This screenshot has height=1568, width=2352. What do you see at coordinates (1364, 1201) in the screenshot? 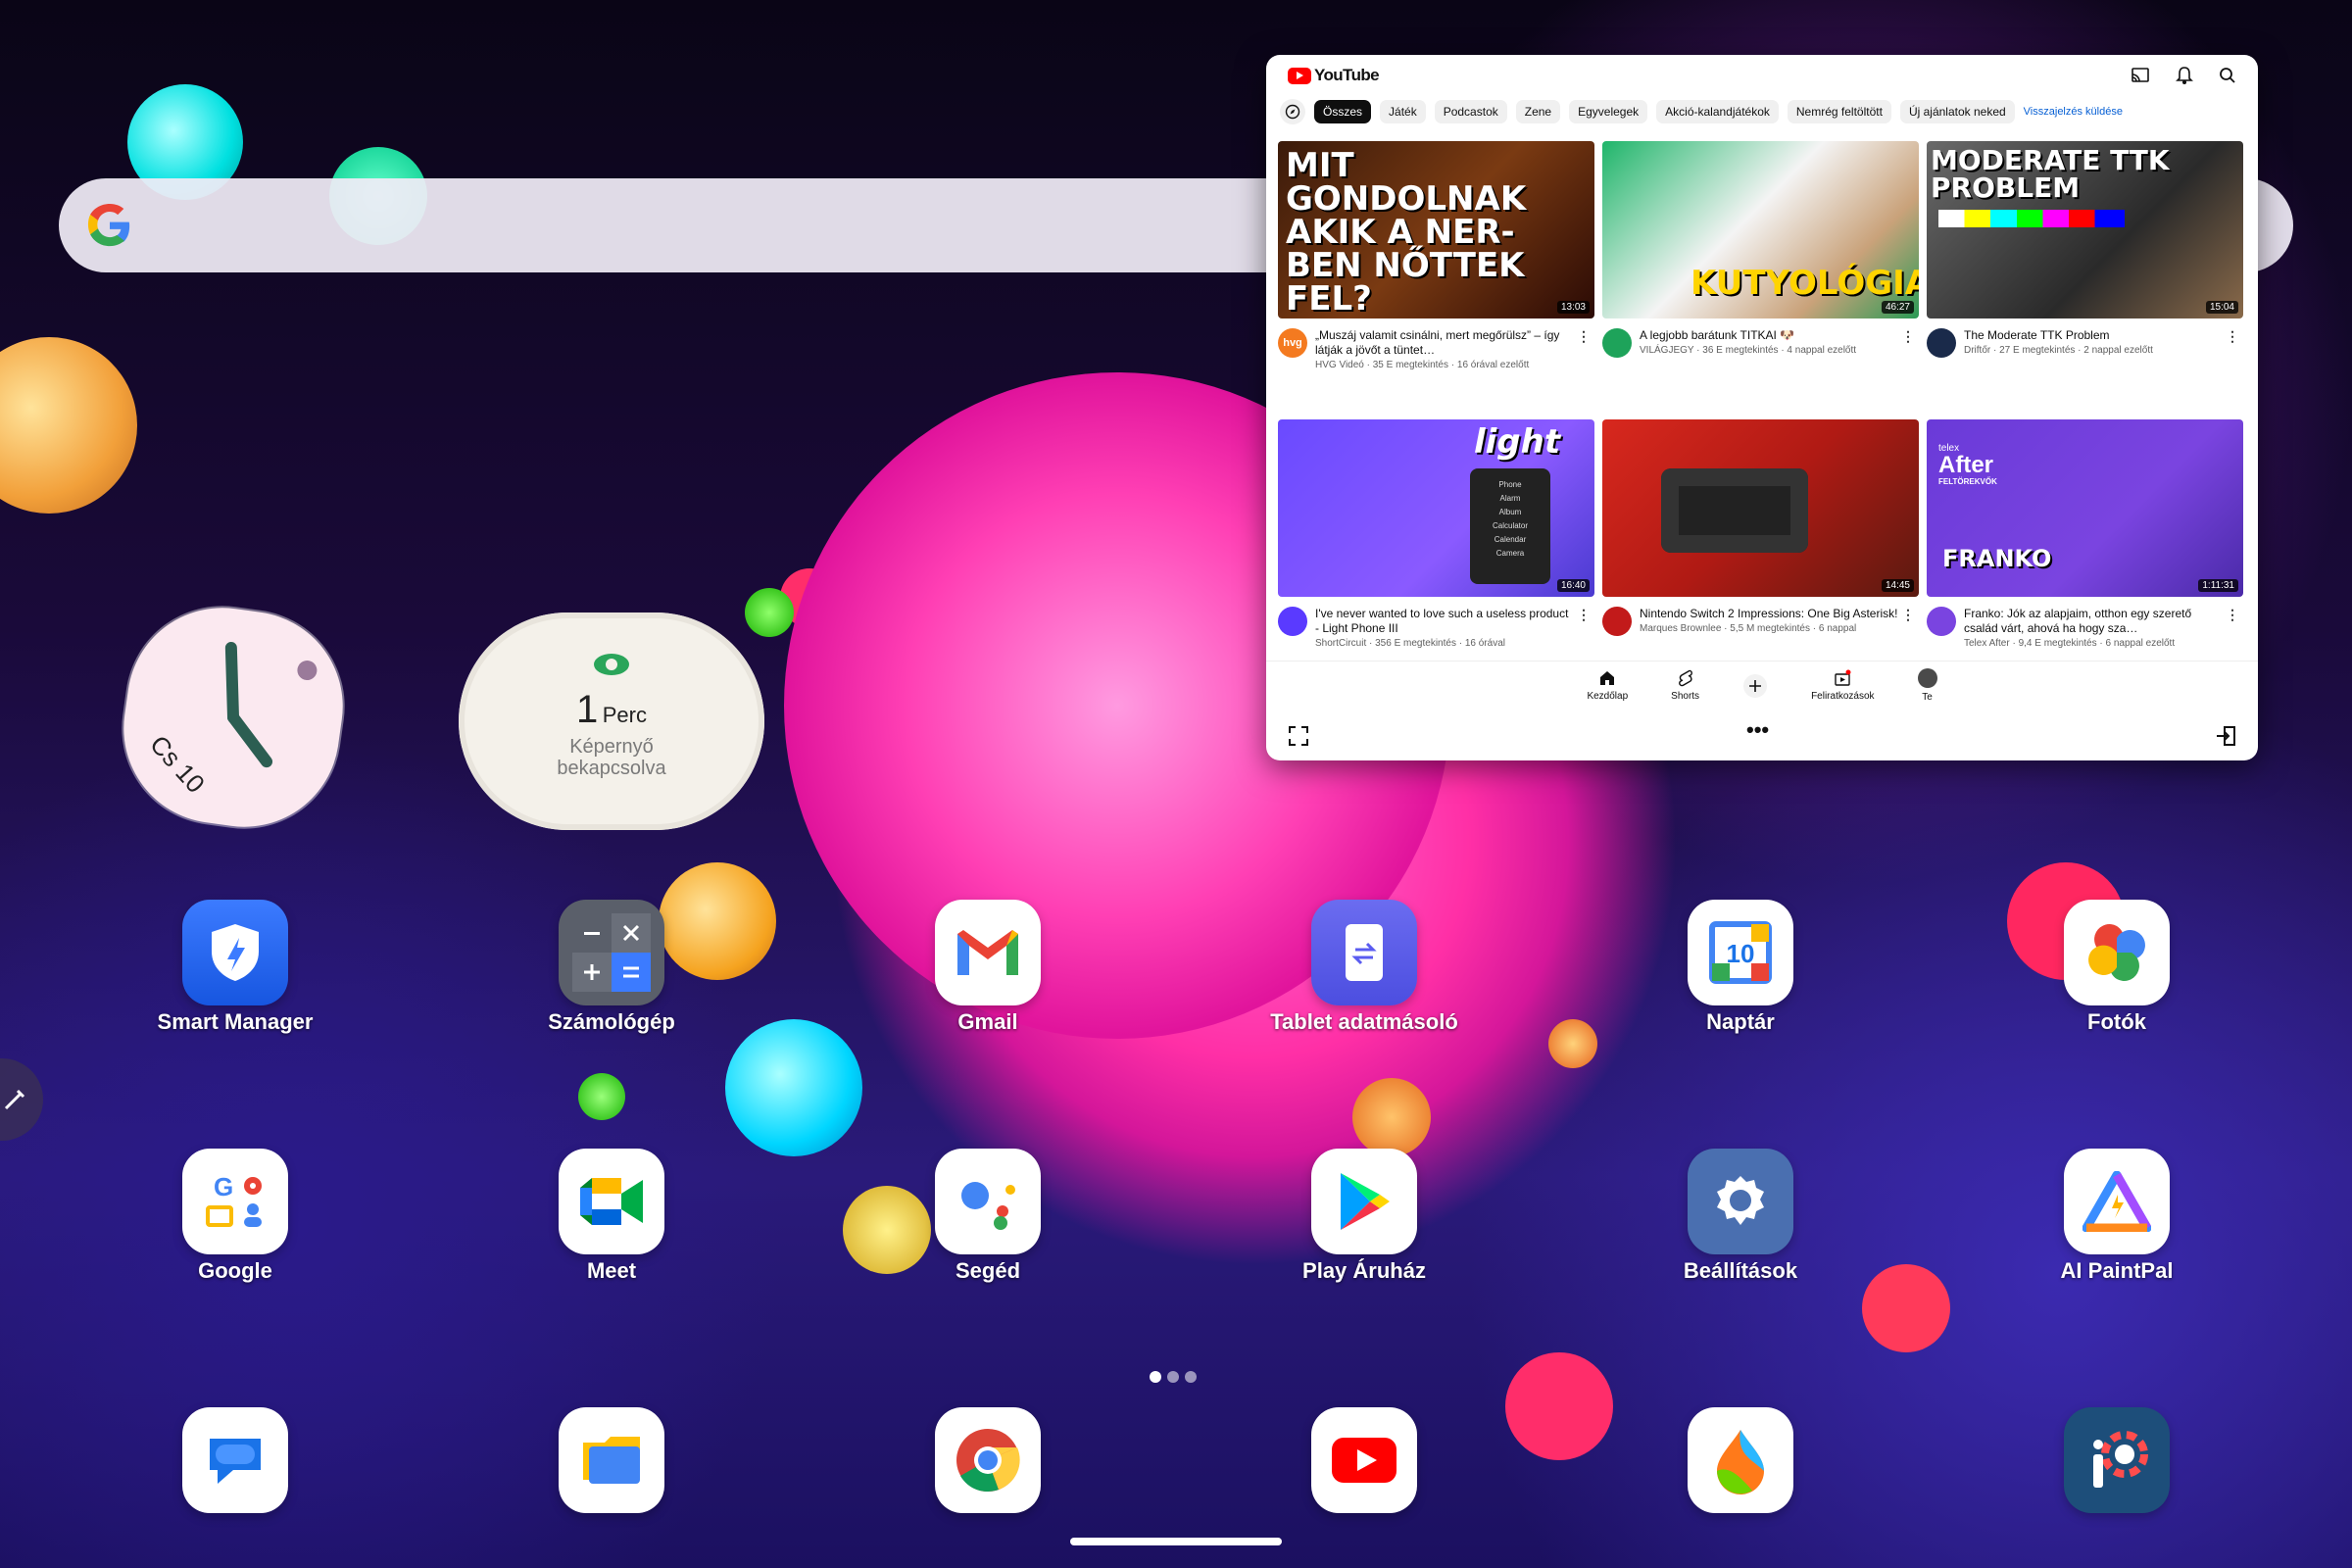
I see `play-store-icon` at bounding box center [1364, 1201].